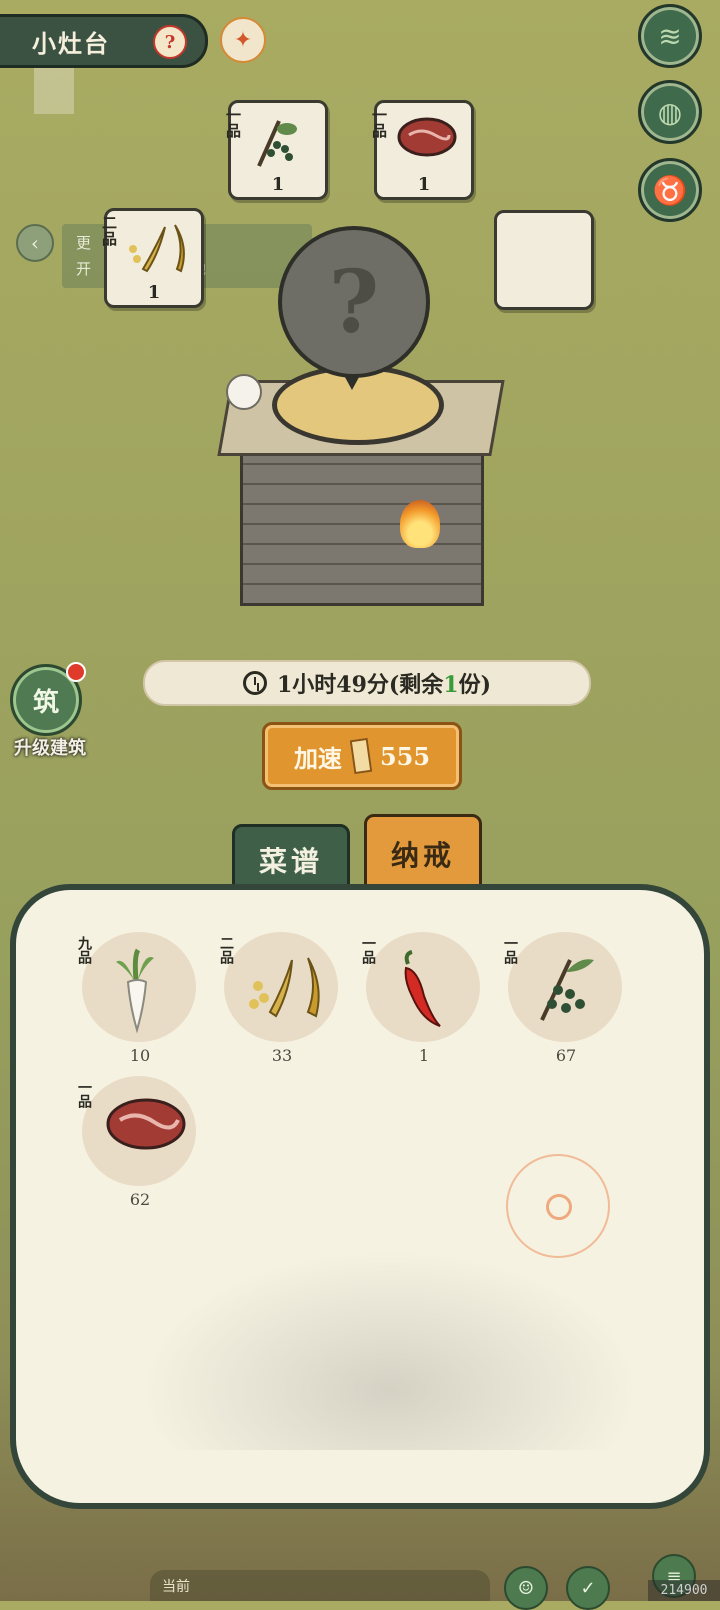  Describe the element at coordinates (226, 950) in the screenshot. I see `item-grade: 二品` at that location.